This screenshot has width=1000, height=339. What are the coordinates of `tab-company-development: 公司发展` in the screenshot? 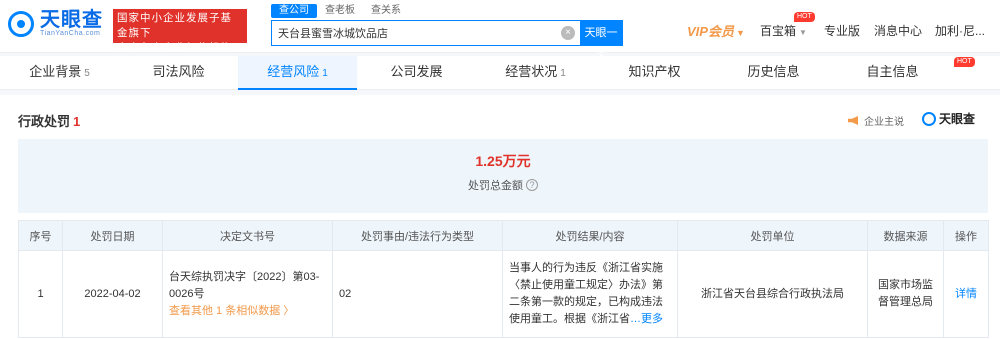 It's located at (416, 72).